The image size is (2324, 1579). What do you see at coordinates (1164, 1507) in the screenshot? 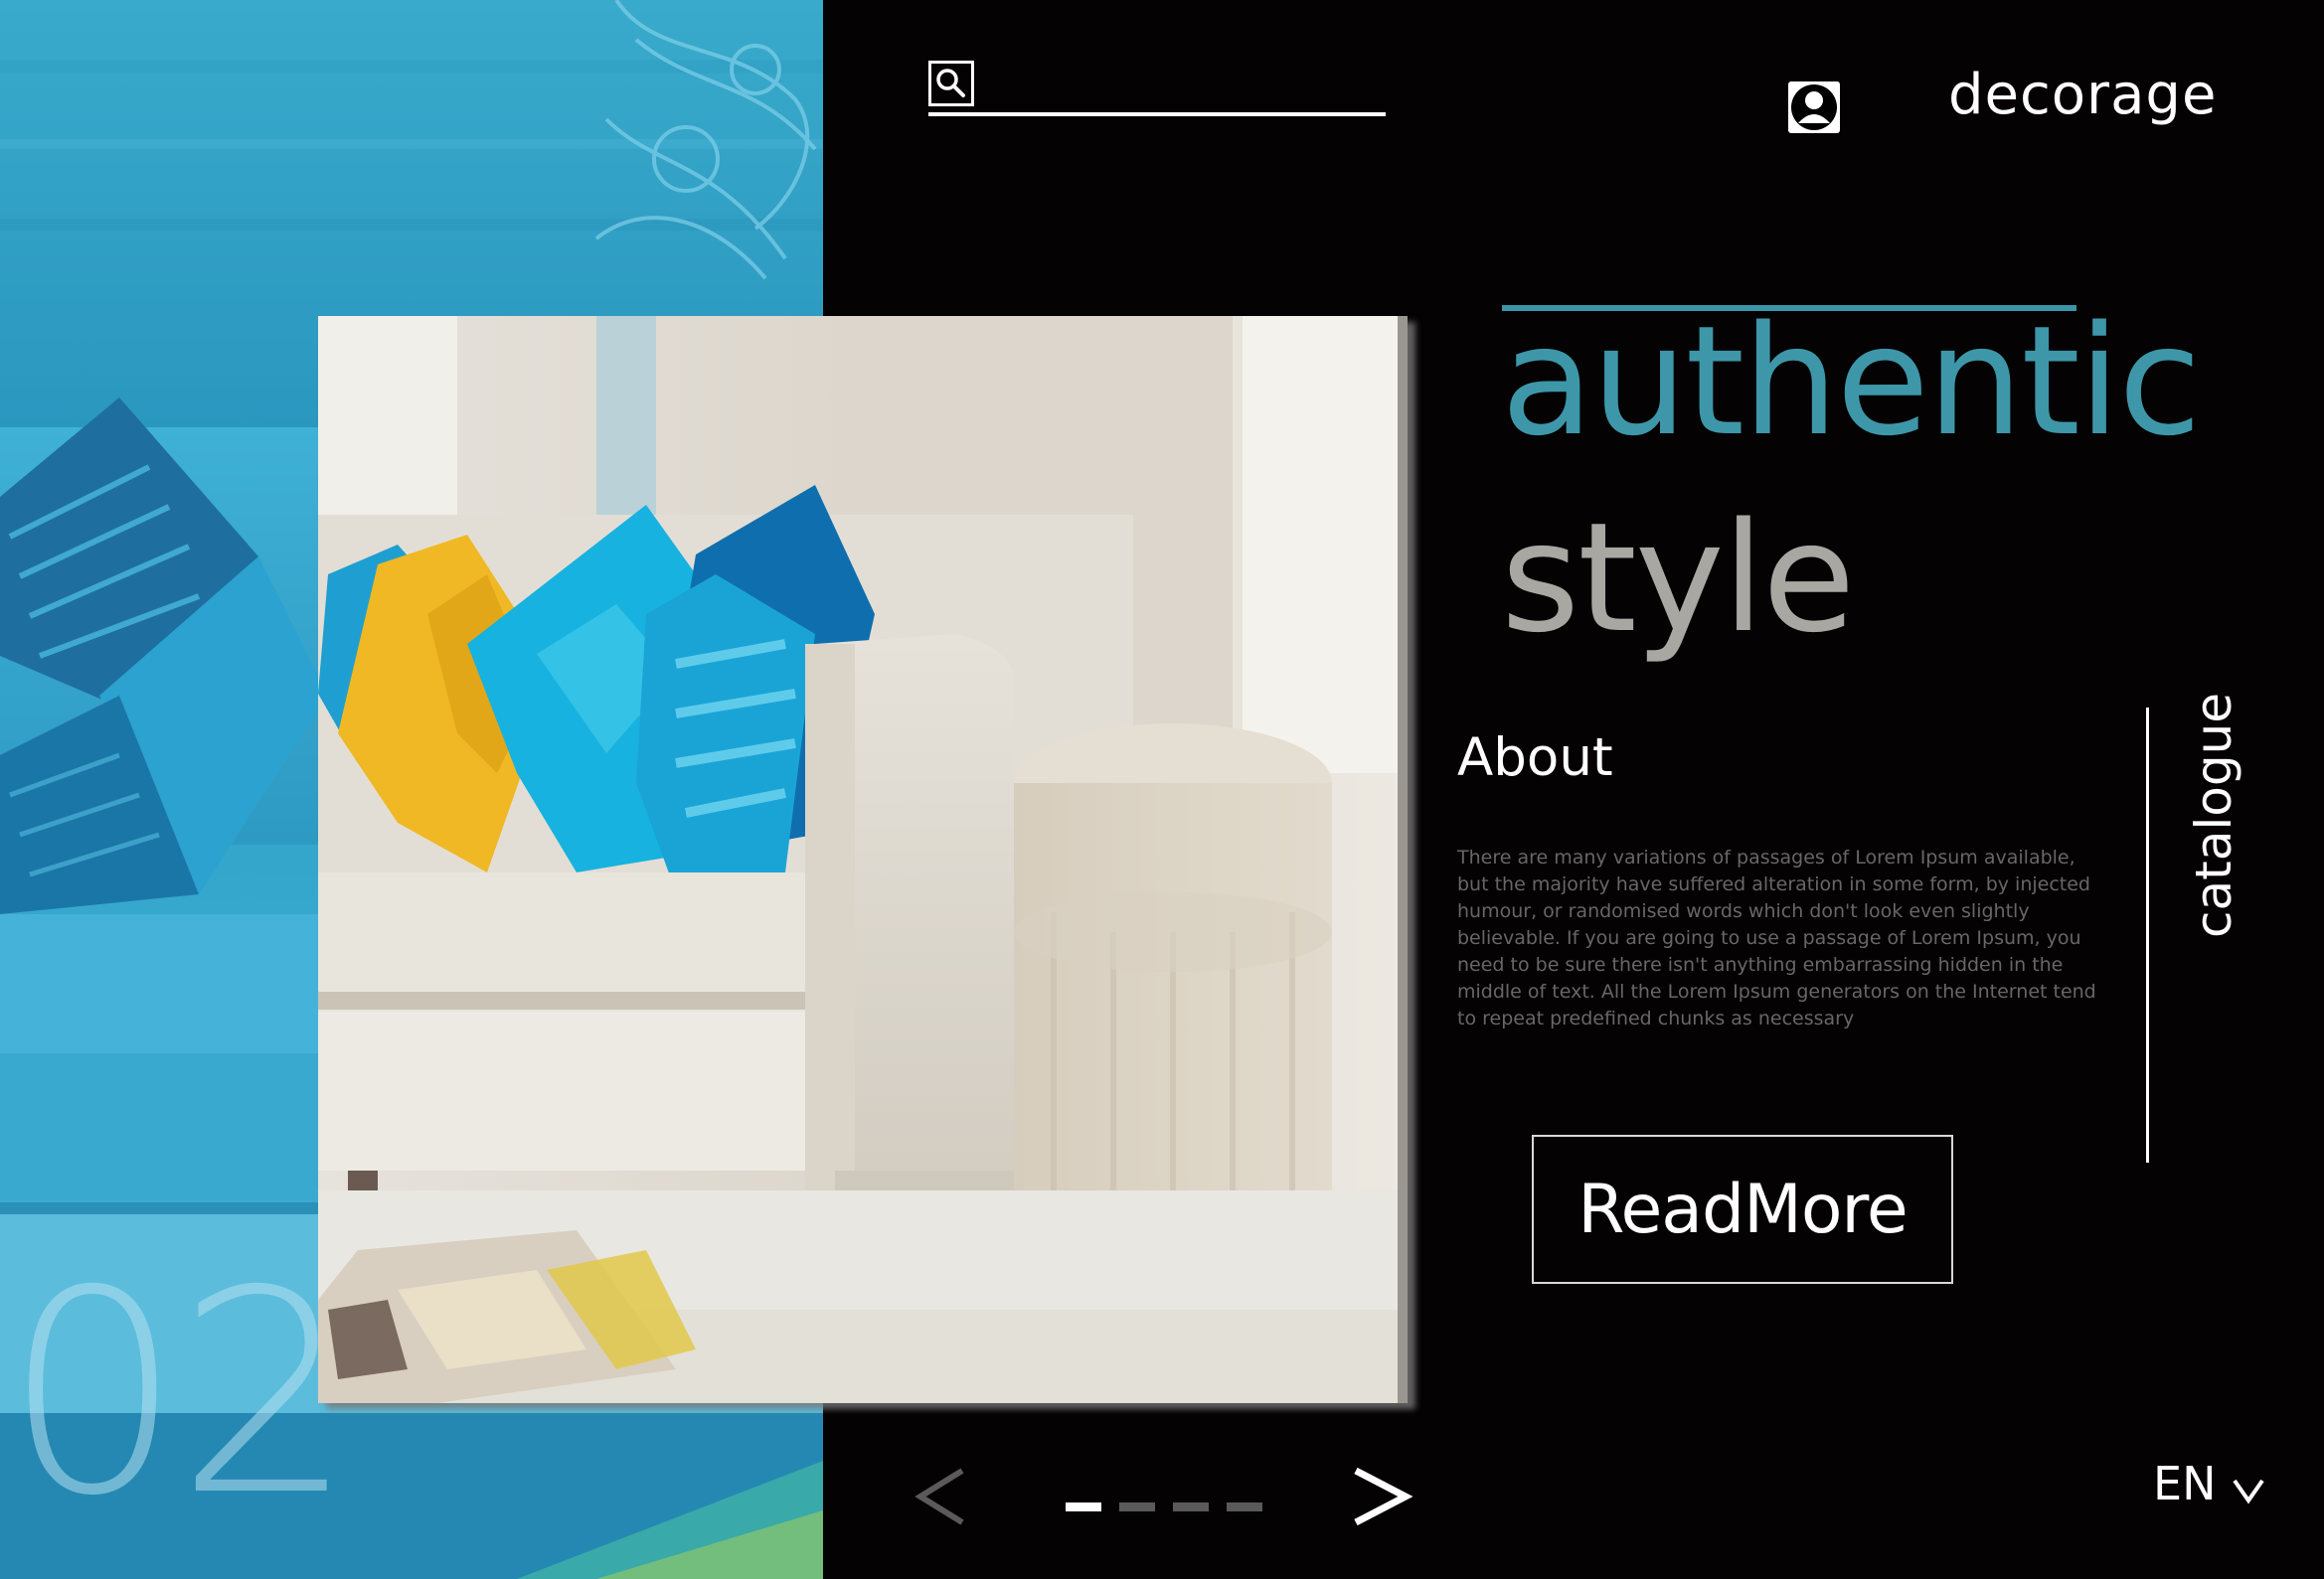
I see `pagination` at bounding box center [1164, 1507].